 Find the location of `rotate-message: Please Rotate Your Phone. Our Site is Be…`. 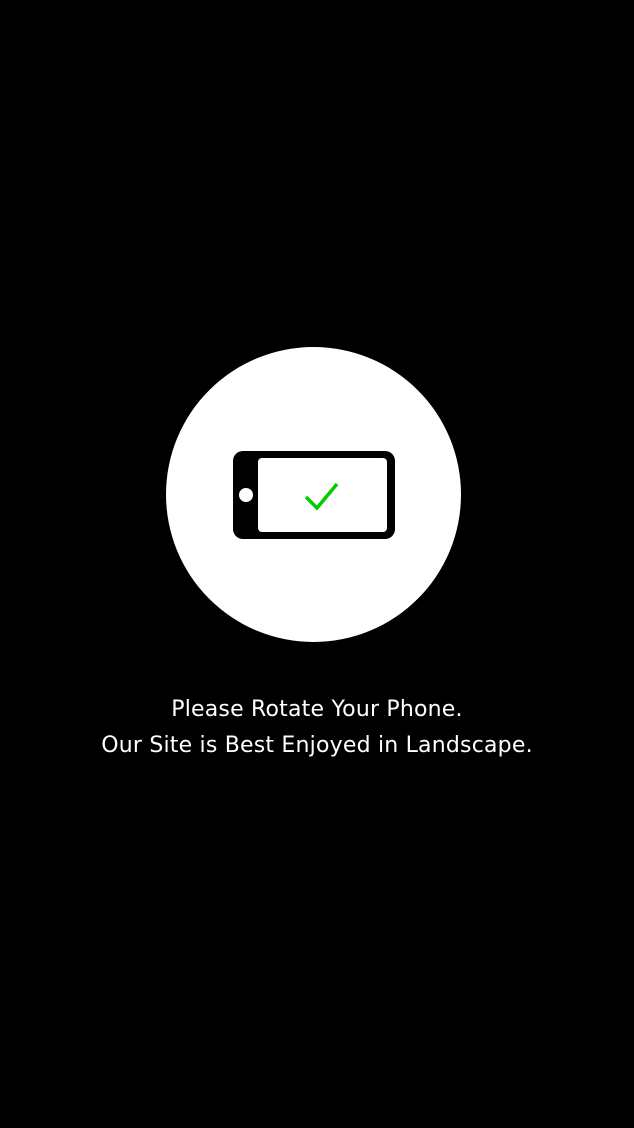

rotate-message: Please Rotate Your Phone. Our Site is Be… is located at coordinates (317, 728).